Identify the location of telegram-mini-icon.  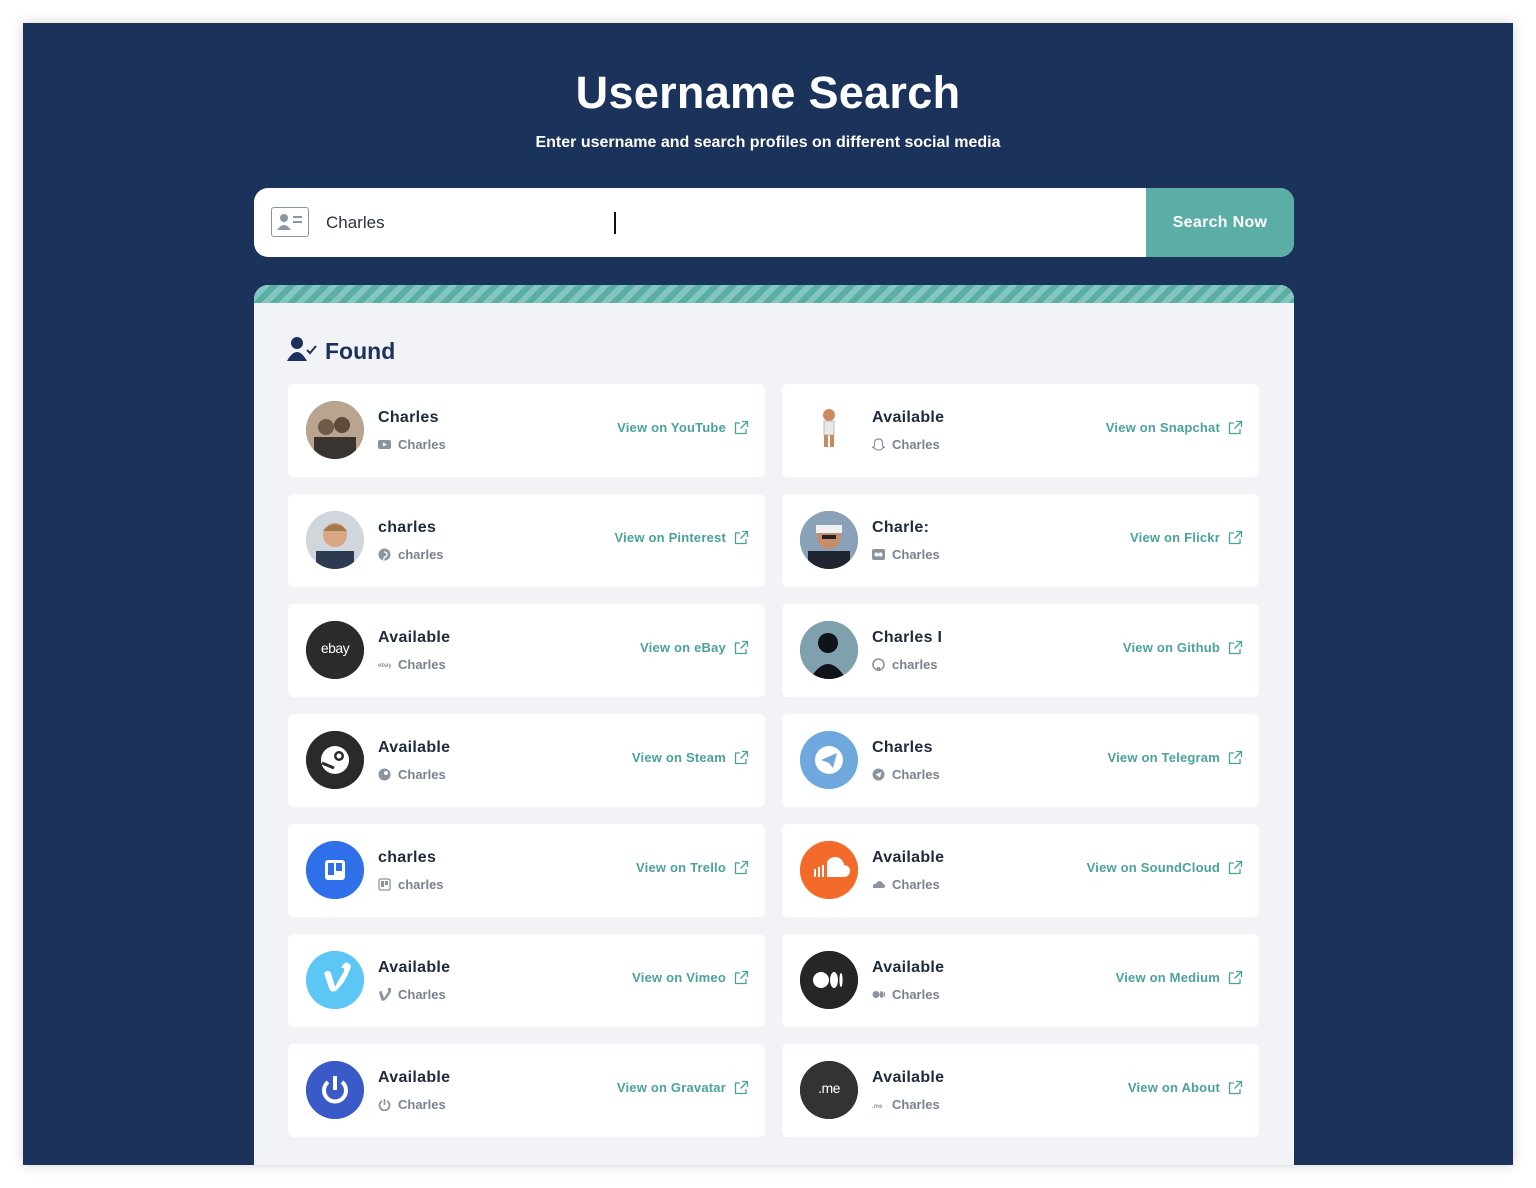
(878, 774).